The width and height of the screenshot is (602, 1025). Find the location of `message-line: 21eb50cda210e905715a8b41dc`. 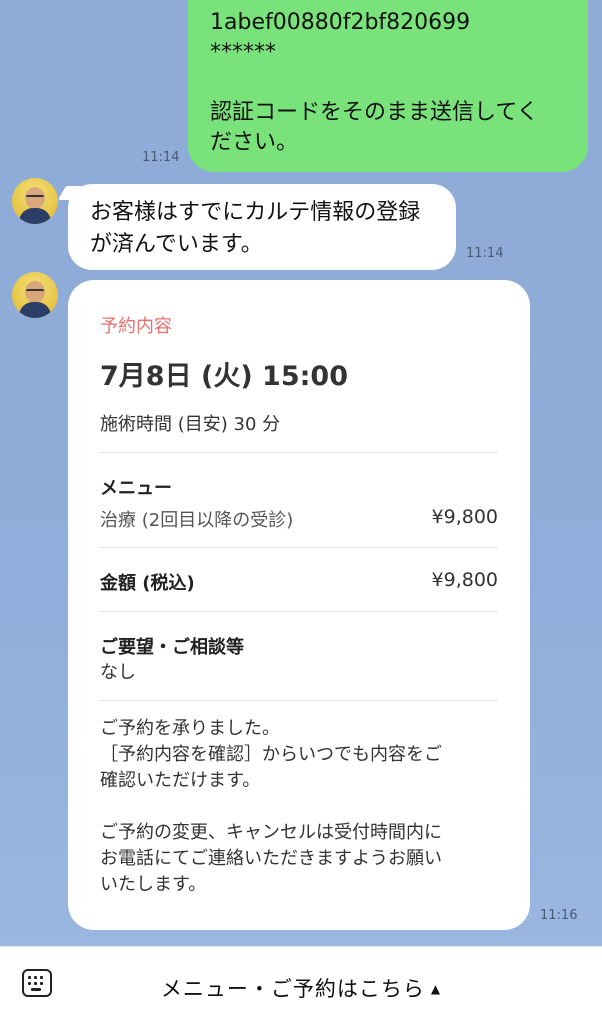

message-line: 21eb50cda210e905715a8b41dc is located at coordinates (389, 4).